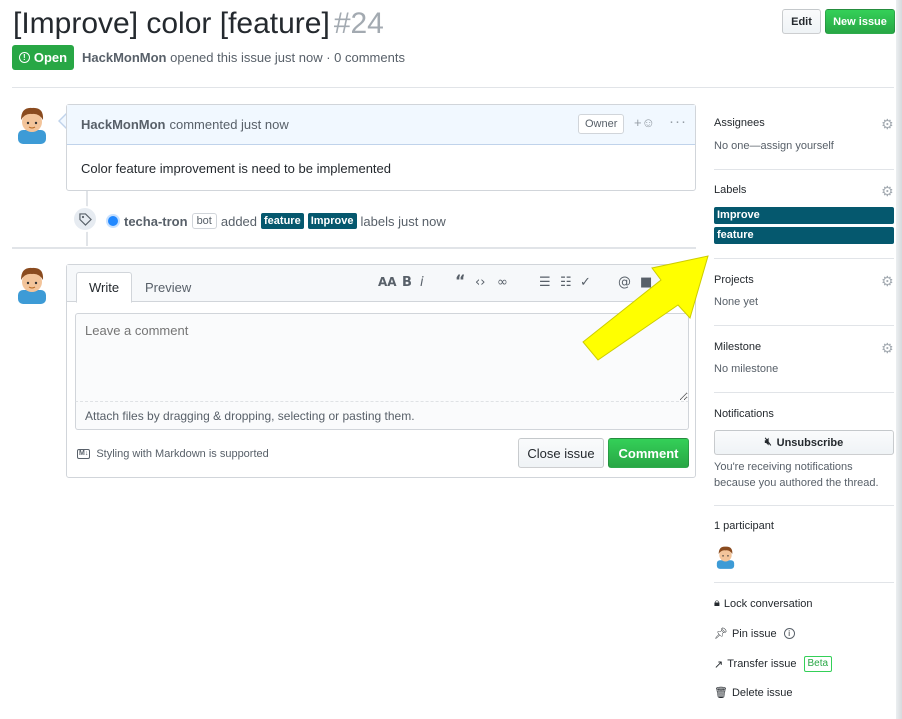 This screenshot has height=719, width=902. I want to click on pin-icon: 📌︎, so click(721, 634).